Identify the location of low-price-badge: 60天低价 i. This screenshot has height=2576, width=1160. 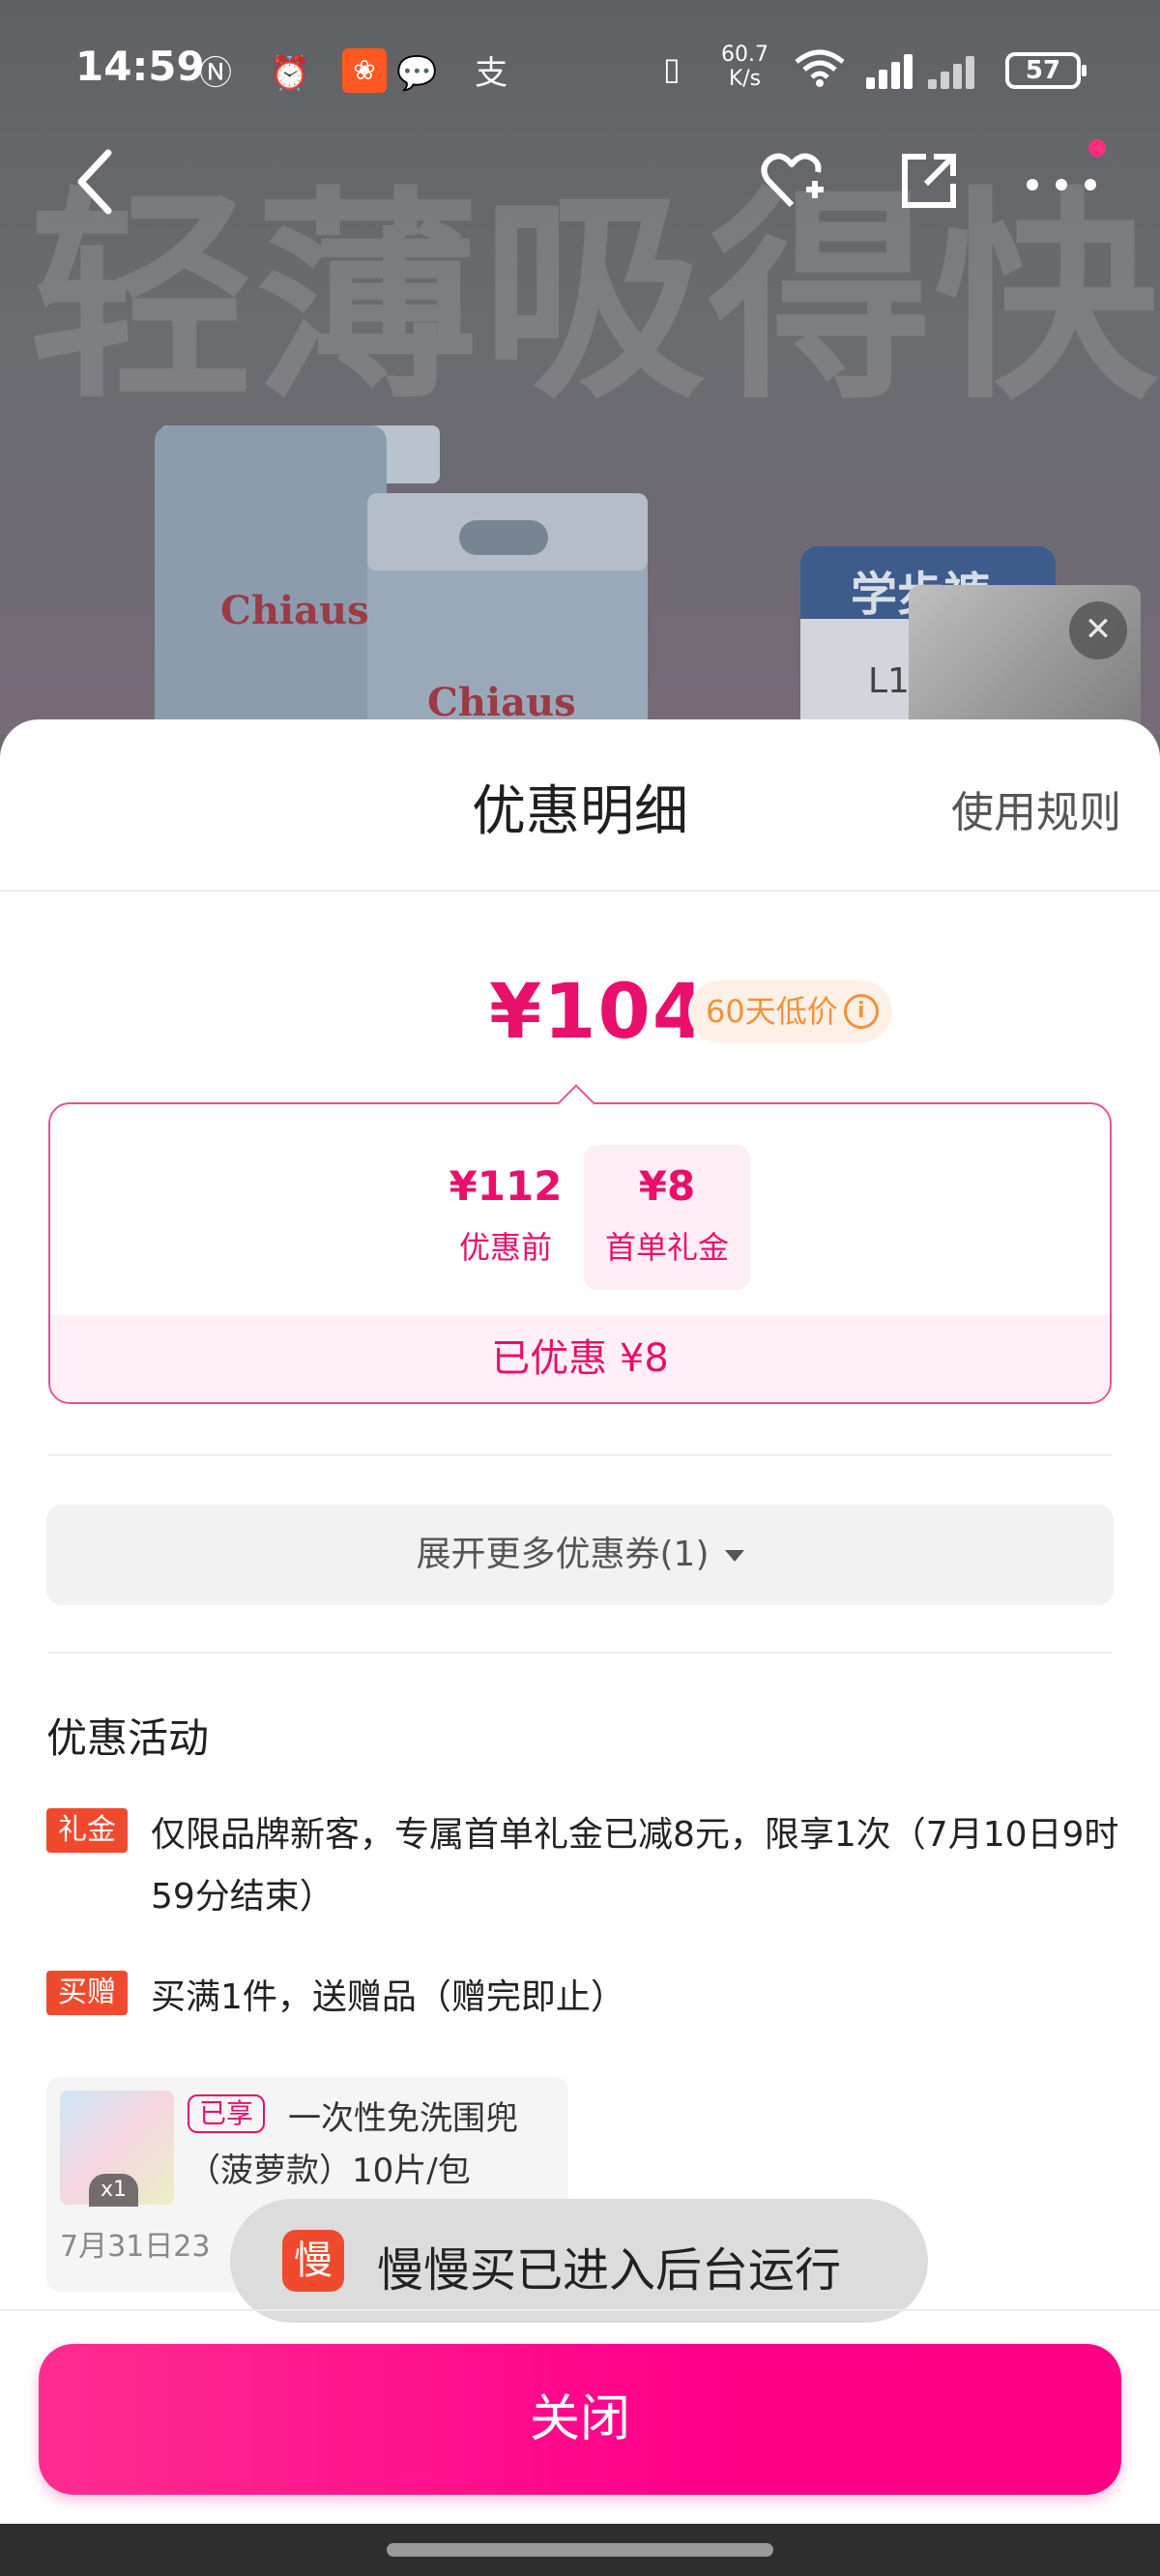
(790, 1011).